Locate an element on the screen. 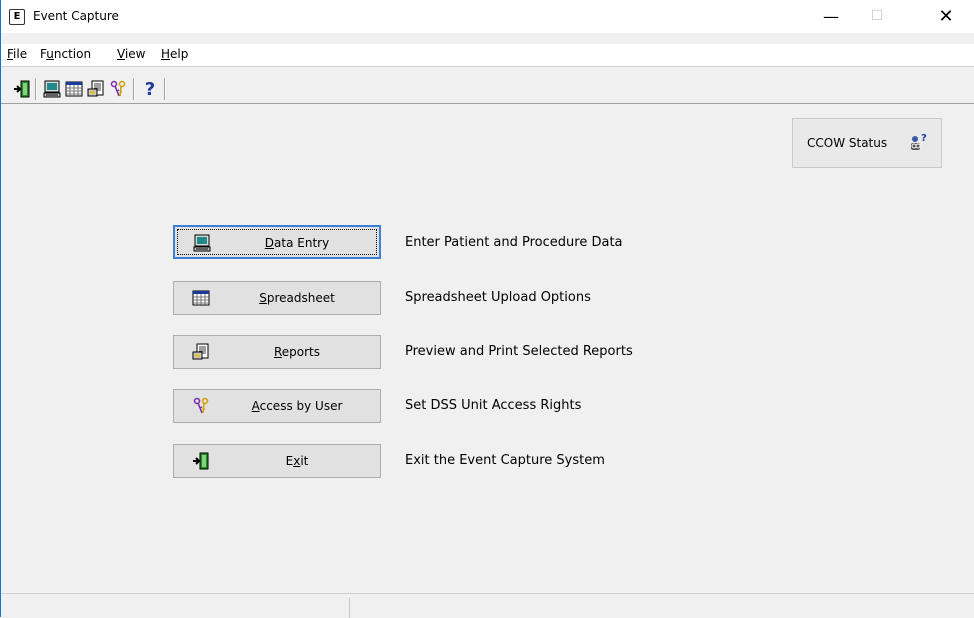  menu-function: Function is located at coordinates (65, 54).